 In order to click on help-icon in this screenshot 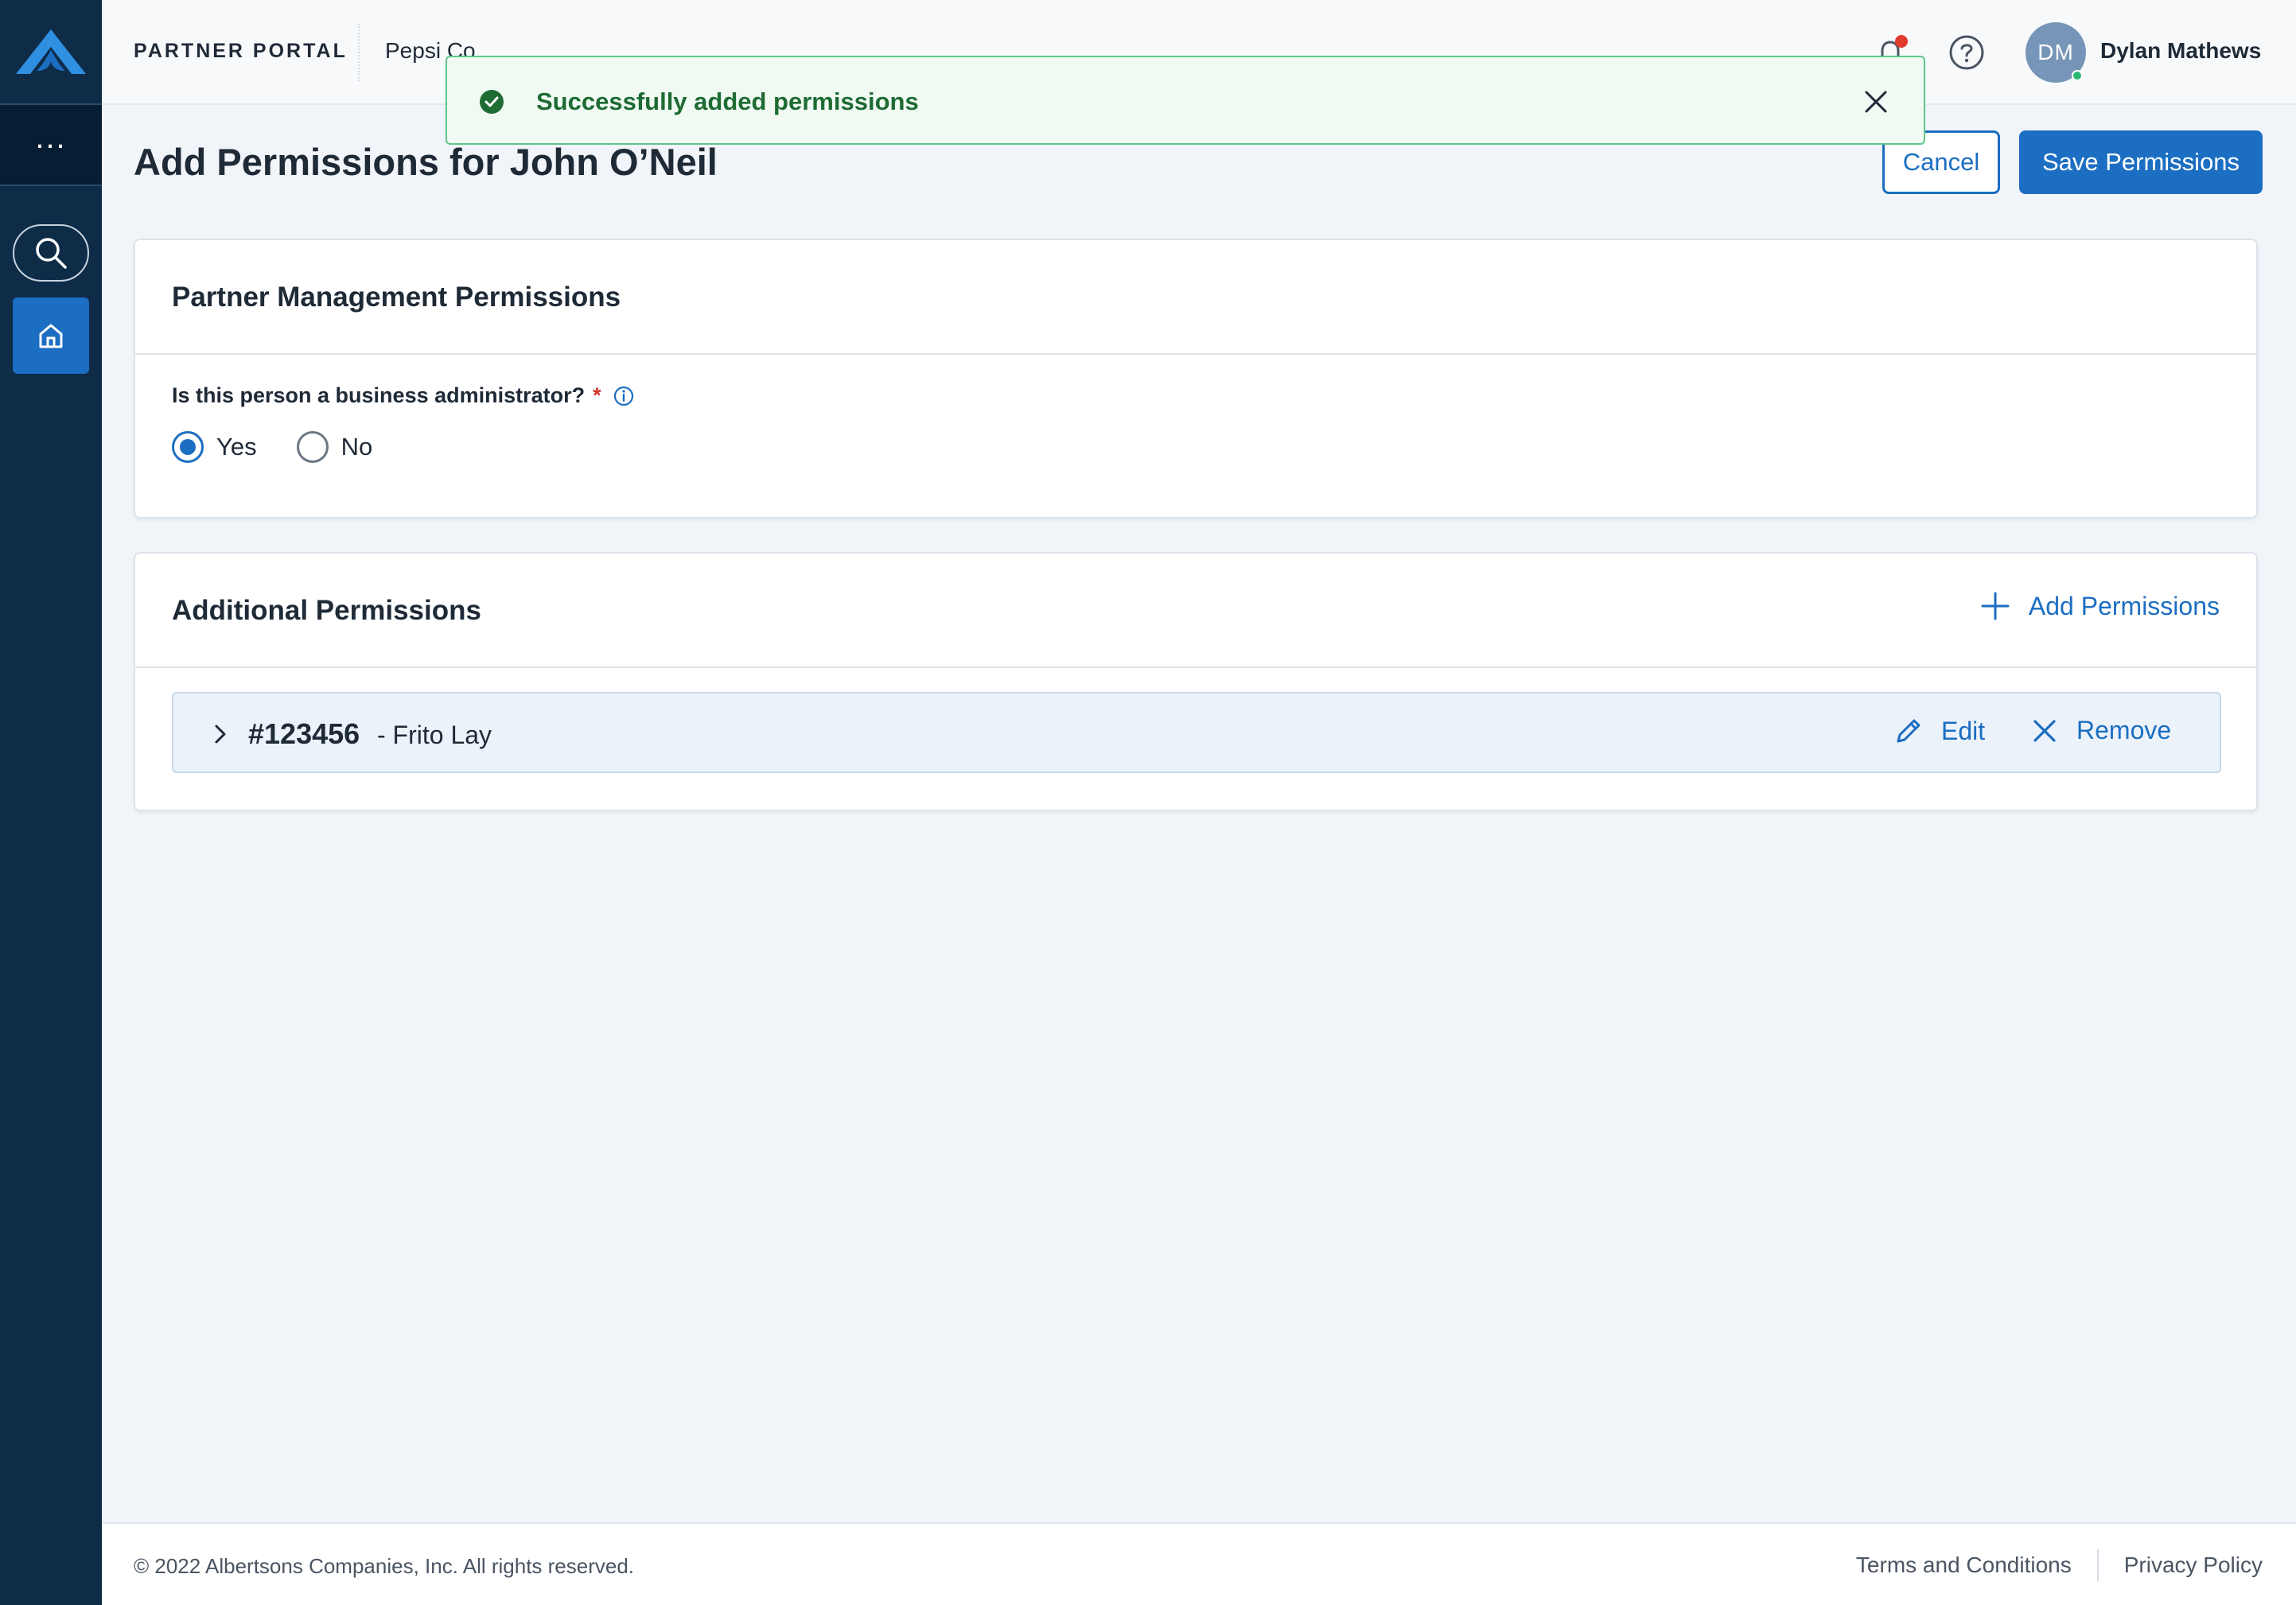, I will do `click(1966, 53)`.